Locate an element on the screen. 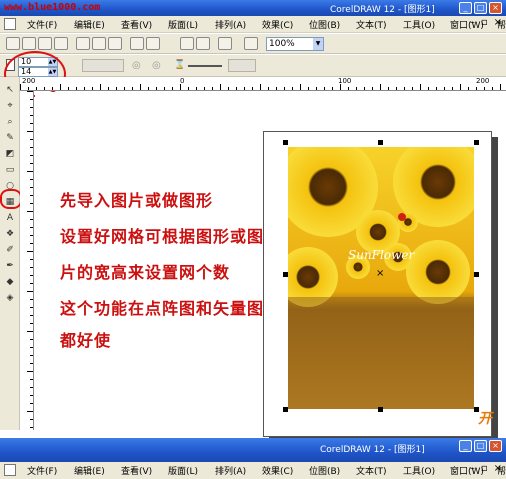  expansion-slider is located at coordinates (205, 66).